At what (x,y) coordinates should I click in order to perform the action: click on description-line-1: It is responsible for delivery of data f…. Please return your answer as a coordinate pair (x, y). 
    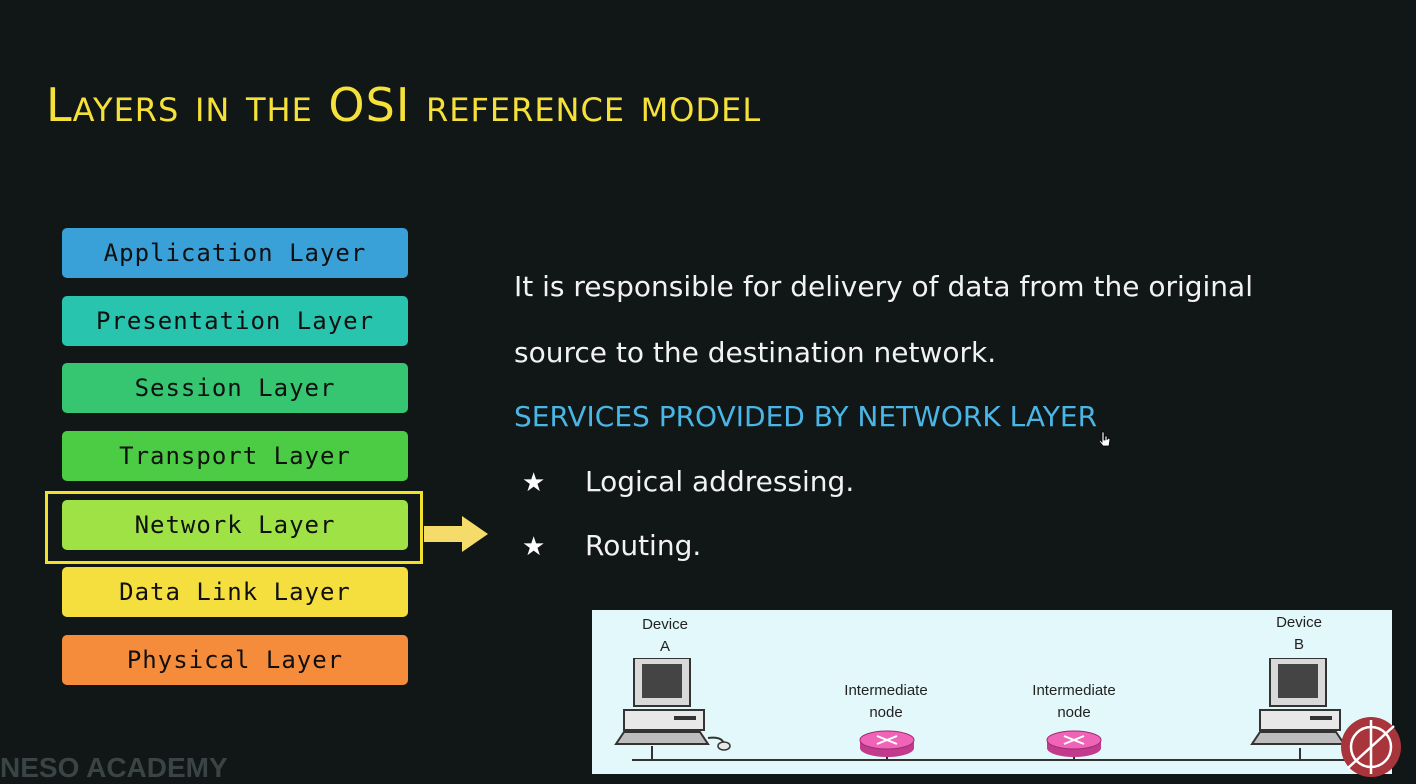
    Looking at the image, I should click on (883, 286).